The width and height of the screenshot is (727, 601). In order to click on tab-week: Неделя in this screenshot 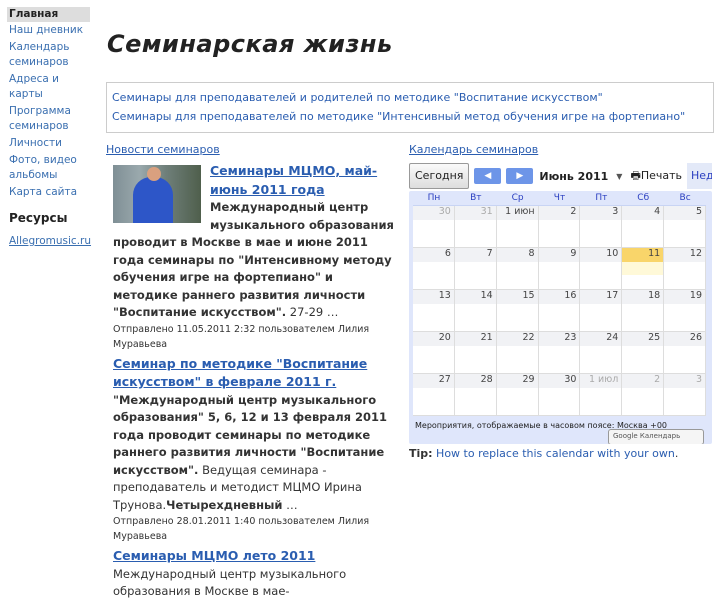, I will do `click(699, 176)`.